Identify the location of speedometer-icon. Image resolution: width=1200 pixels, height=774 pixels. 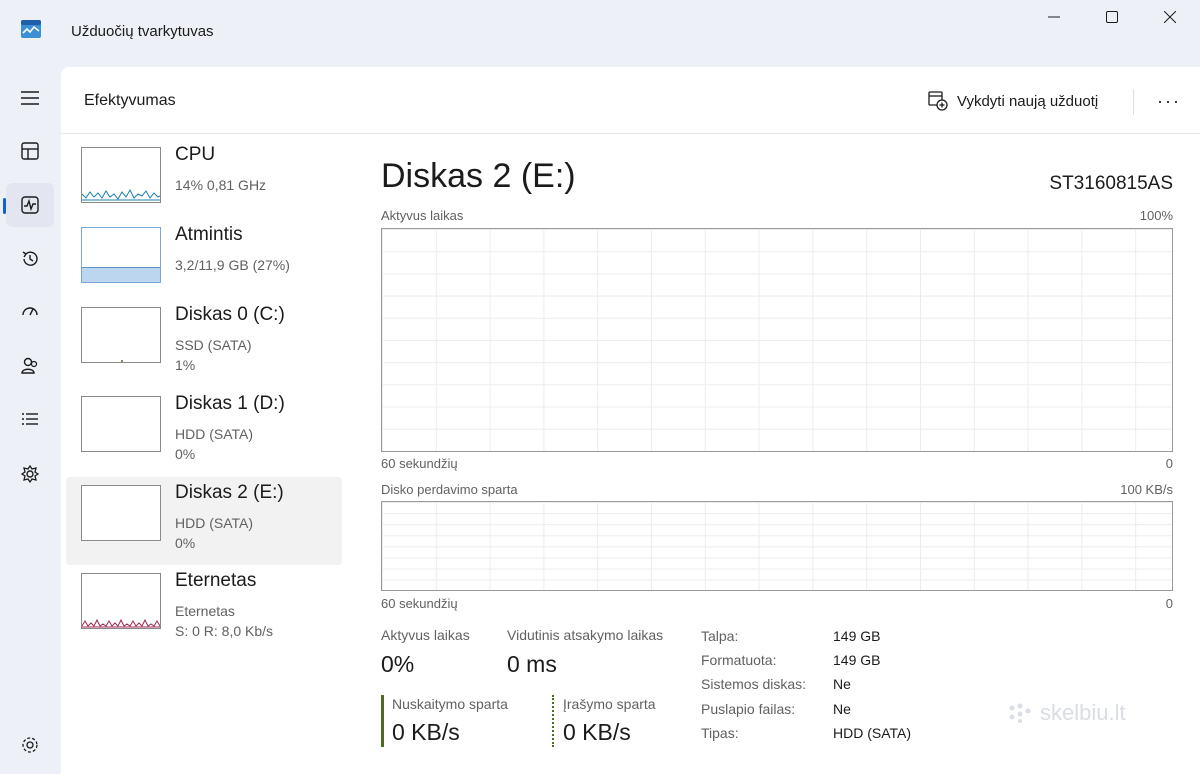
(30, 311).